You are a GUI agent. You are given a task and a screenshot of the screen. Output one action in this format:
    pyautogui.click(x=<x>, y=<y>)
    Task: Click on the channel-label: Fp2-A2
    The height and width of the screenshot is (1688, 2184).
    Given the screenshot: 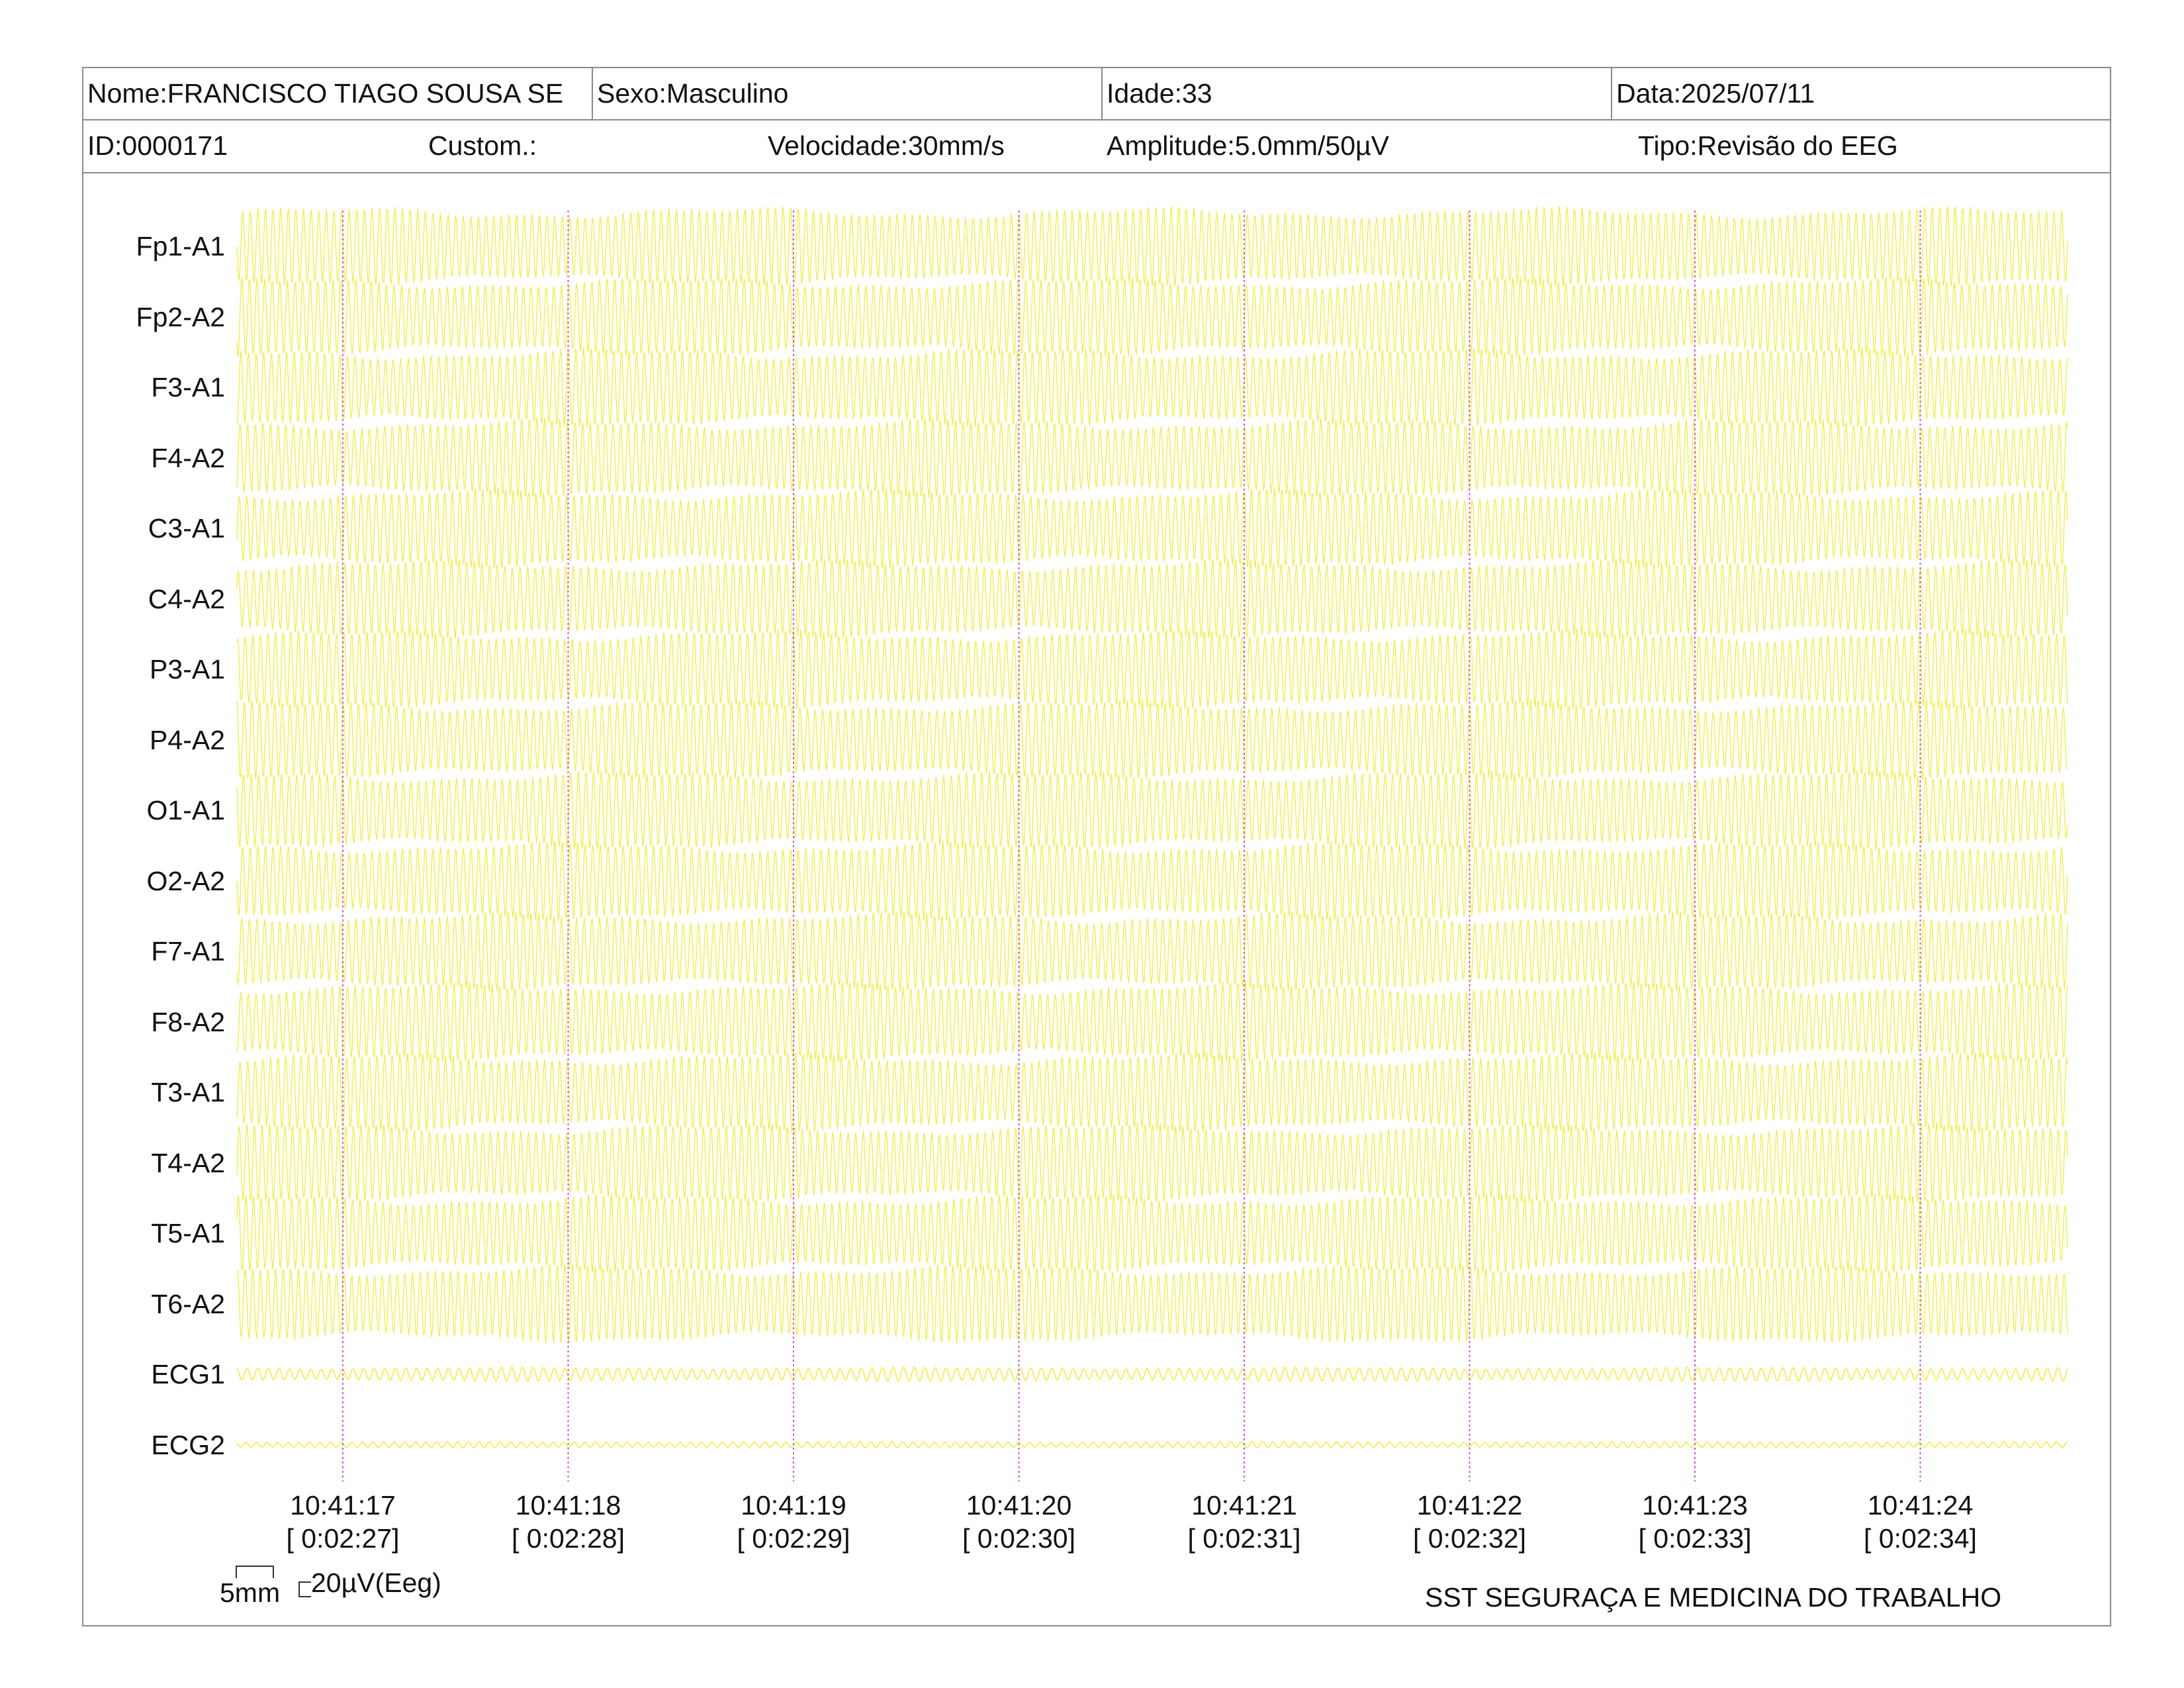 What is the action you would take?
    pyautogui.click(x=181, y=316)
    